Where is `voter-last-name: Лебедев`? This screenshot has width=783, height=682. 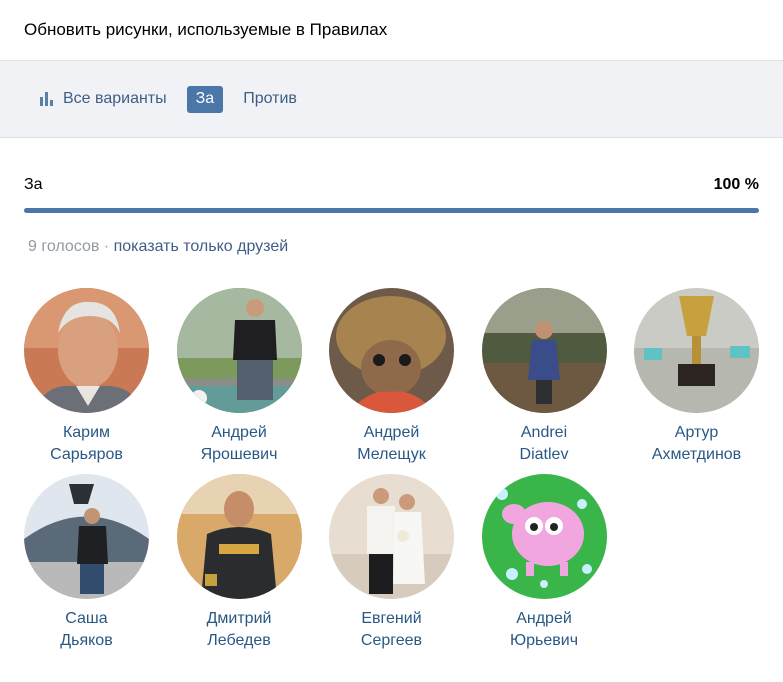 voter-last-name: Лебедев is located at coordinates (239, 640).